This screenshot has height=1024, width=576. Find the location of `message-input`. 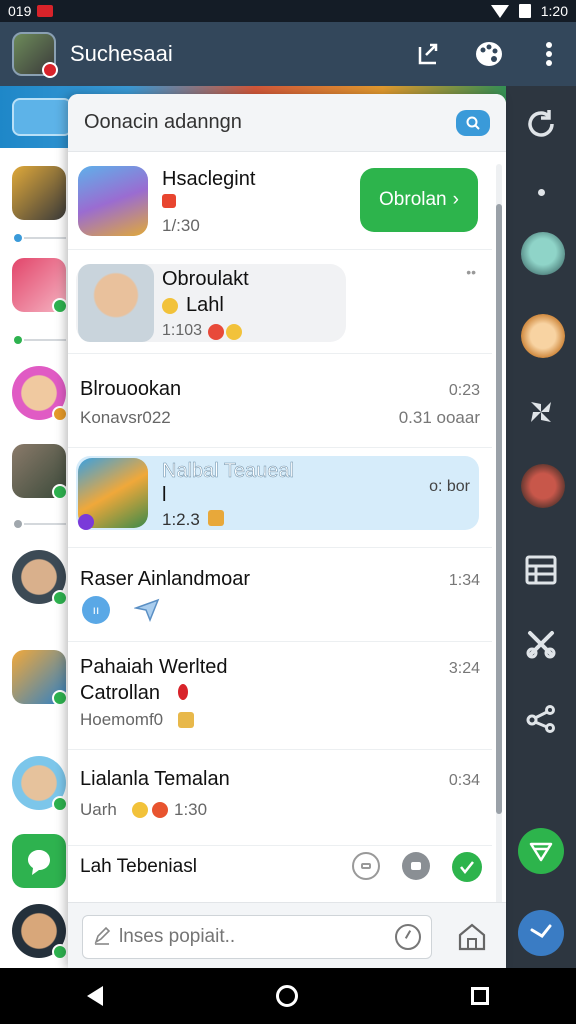

message-input is located at coordinates (257, 937).